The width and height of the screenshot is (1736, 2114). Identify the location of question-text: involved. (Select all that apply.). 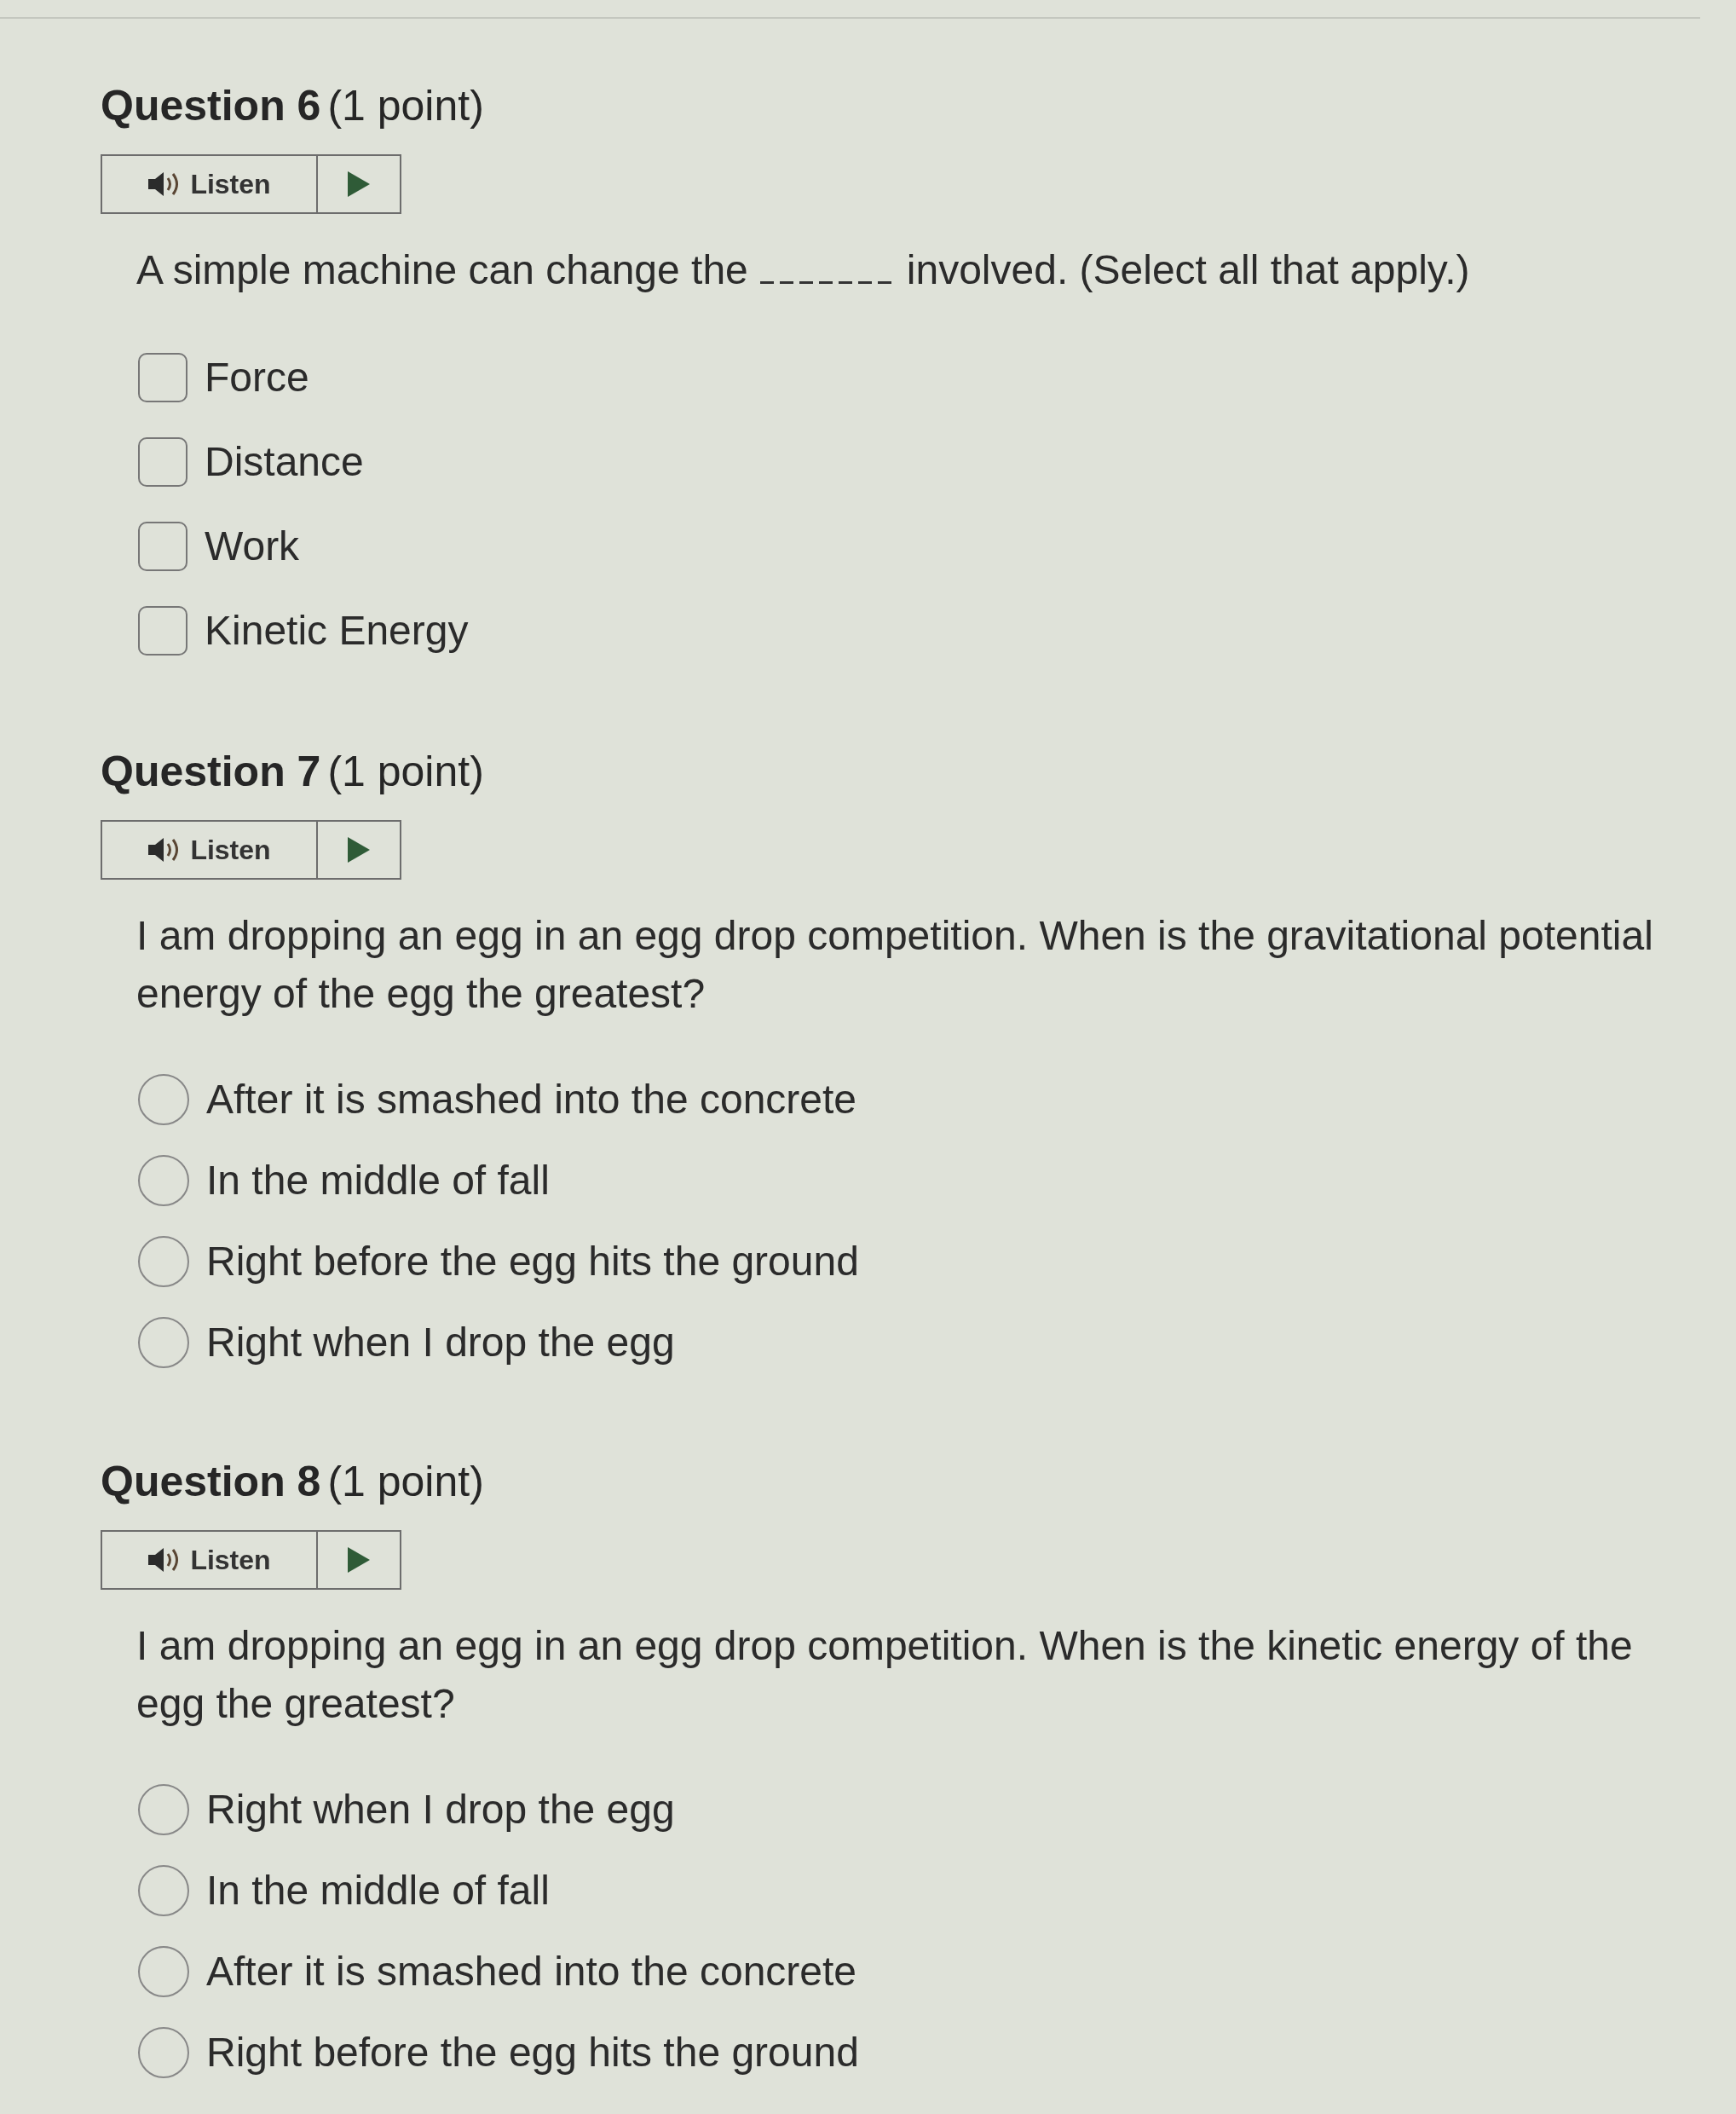
(1188, 269).